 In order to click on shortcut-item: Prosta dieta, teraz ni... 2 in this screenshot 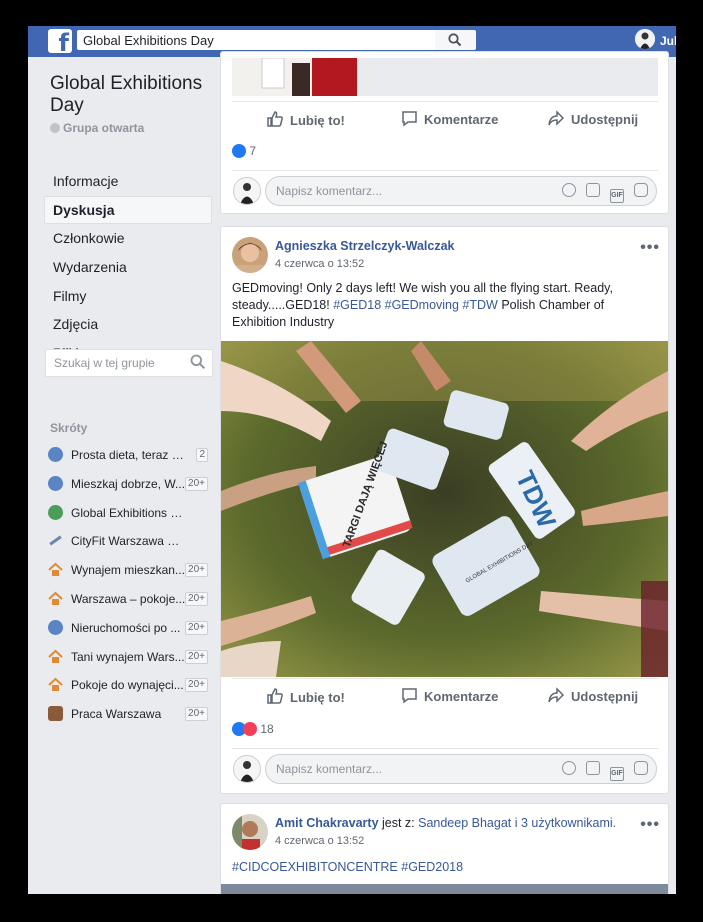, I will do `click(130, 453)`.